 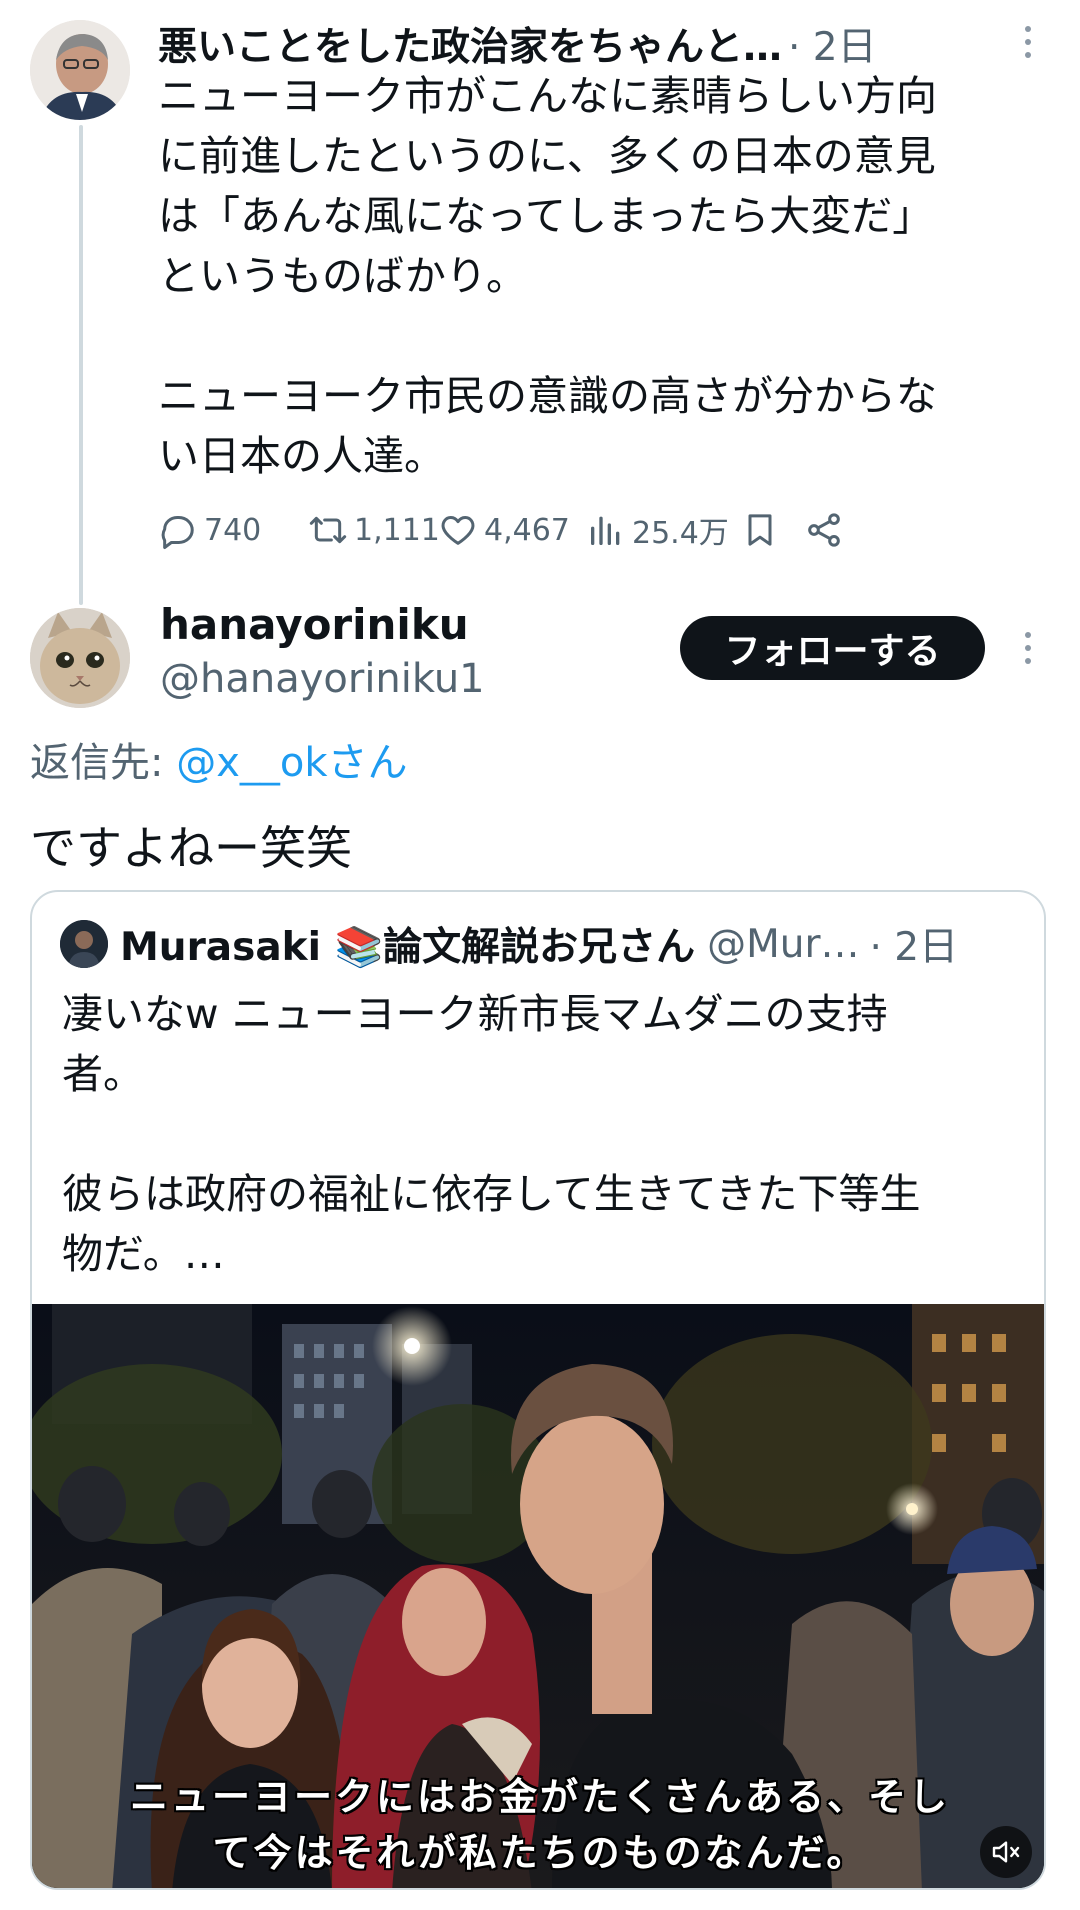 I want to click on reply-icon, so click(x=177, y=532).